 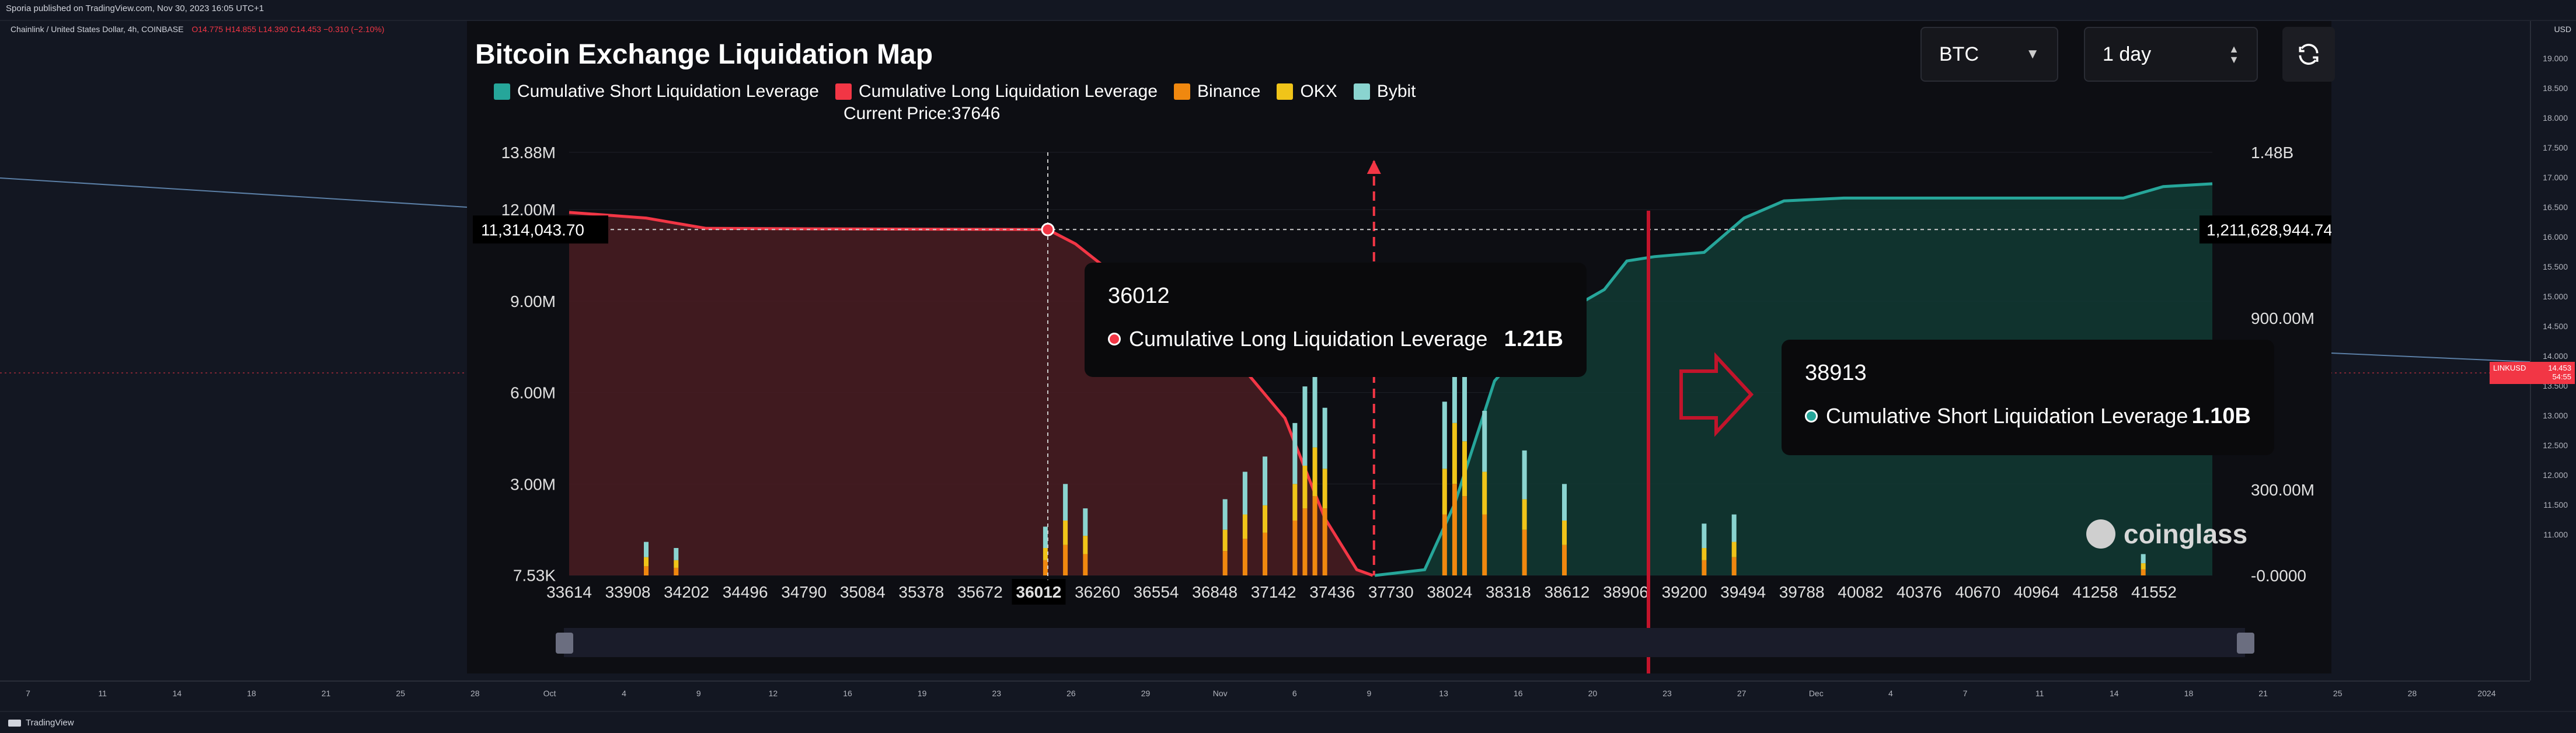 I want to click on range-slider-track, so click(x=1404, y=642).